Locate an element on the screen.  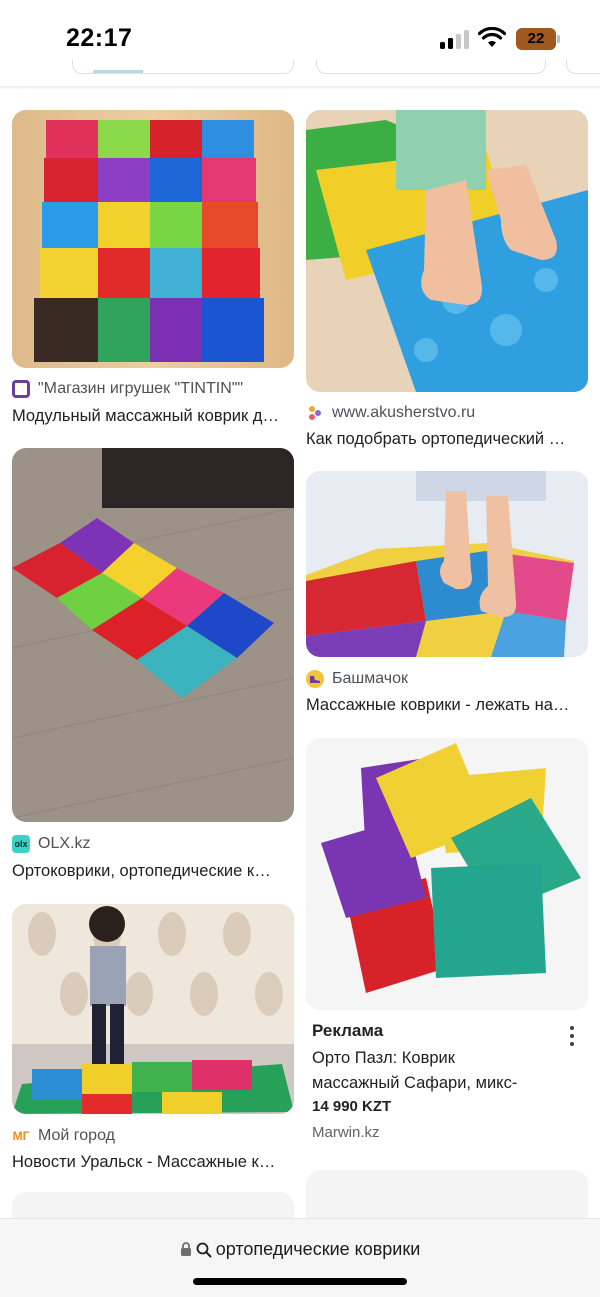
child-feet-on-mat-image is located at coordinates (447, 251).